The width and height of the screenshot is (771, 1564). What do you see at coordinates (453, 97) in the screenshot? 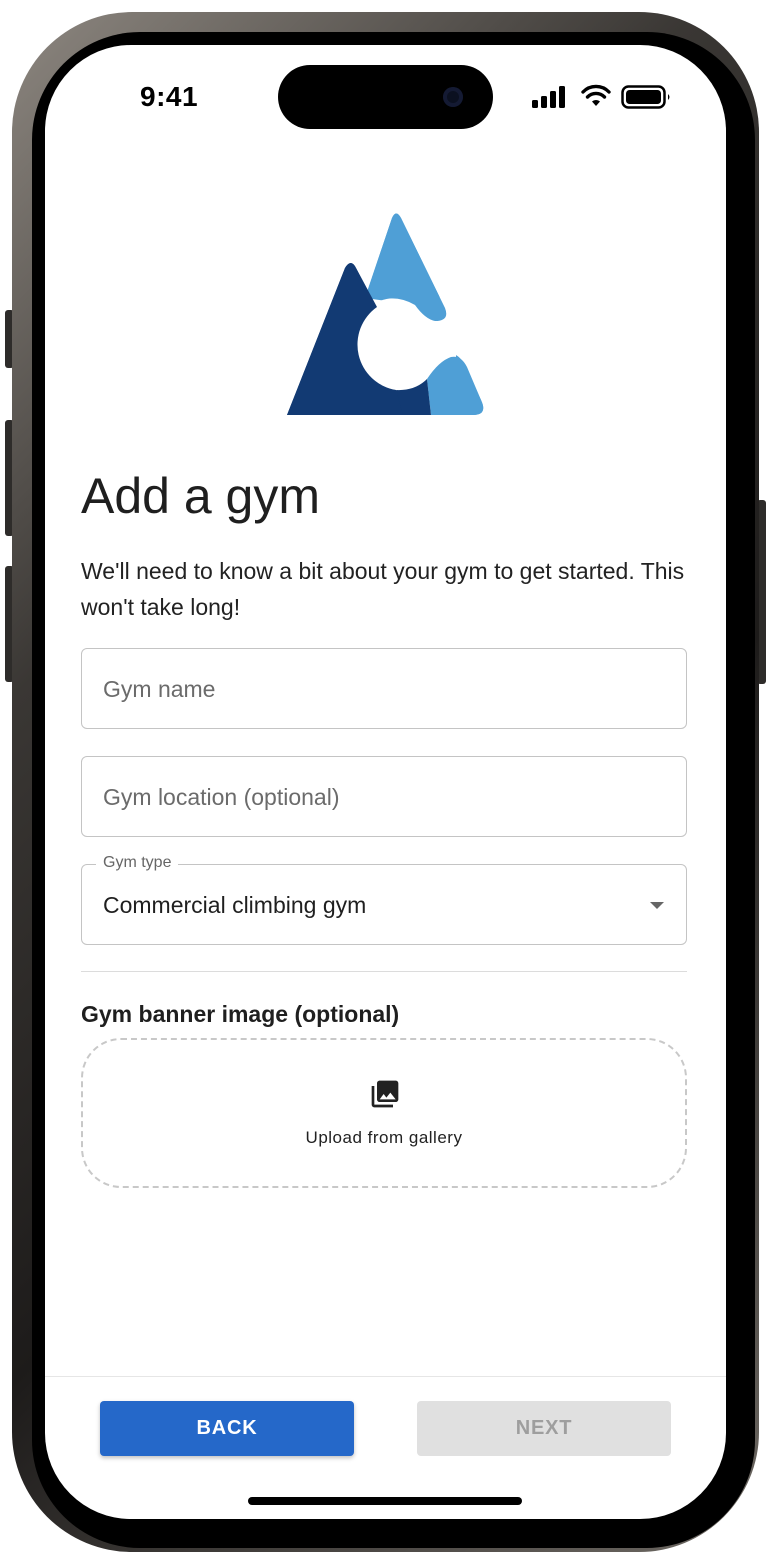
I see `front-camera-icon` at bounding box center [453, 97].